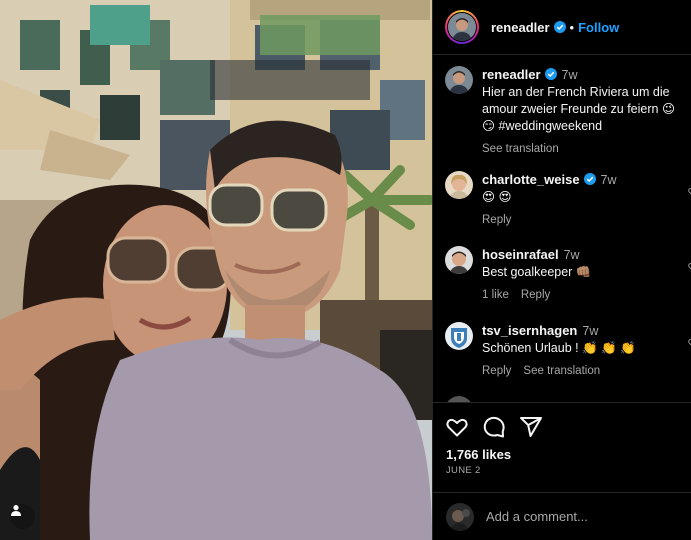  What do you see at coordinates (537, 272) in the screenshot?
I see `comment-text: Best goalkeeper 👊🏽` at bounding box center [537, 272].